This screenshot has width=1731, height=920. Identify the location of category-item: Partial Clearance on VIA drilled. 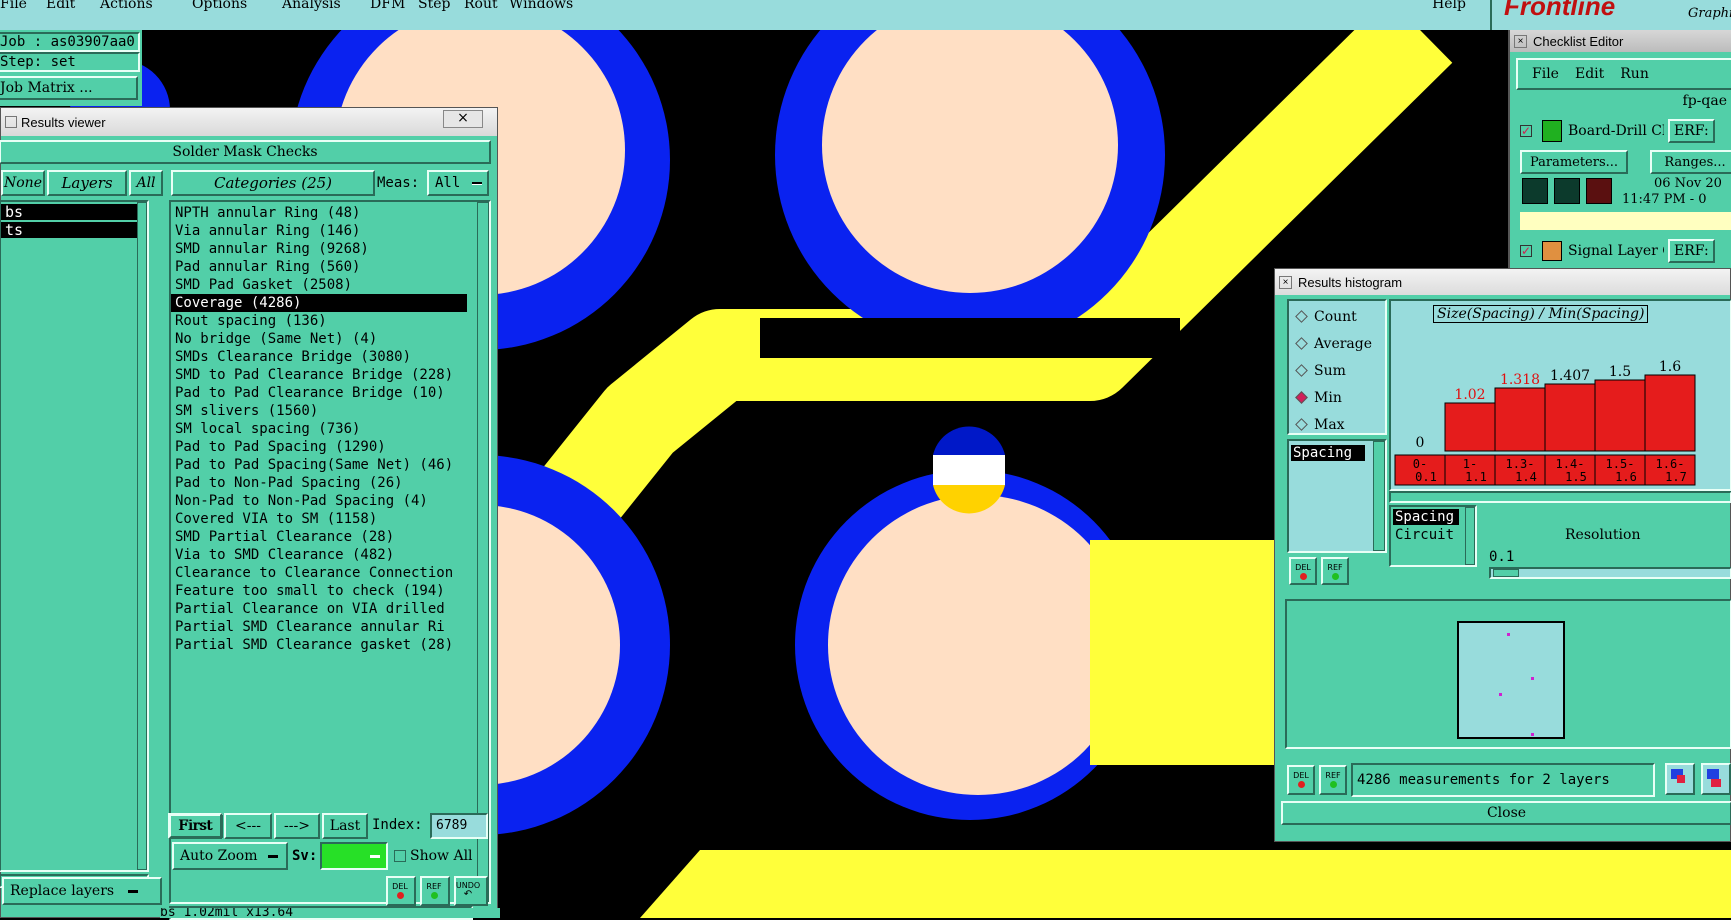
(319, 609).